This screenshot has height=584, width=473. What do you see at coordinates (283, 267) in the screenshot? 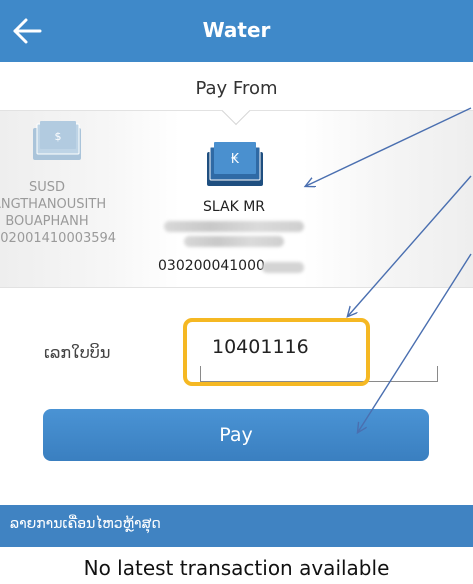
I see `redacted-number` at bounding box center [283, 267].